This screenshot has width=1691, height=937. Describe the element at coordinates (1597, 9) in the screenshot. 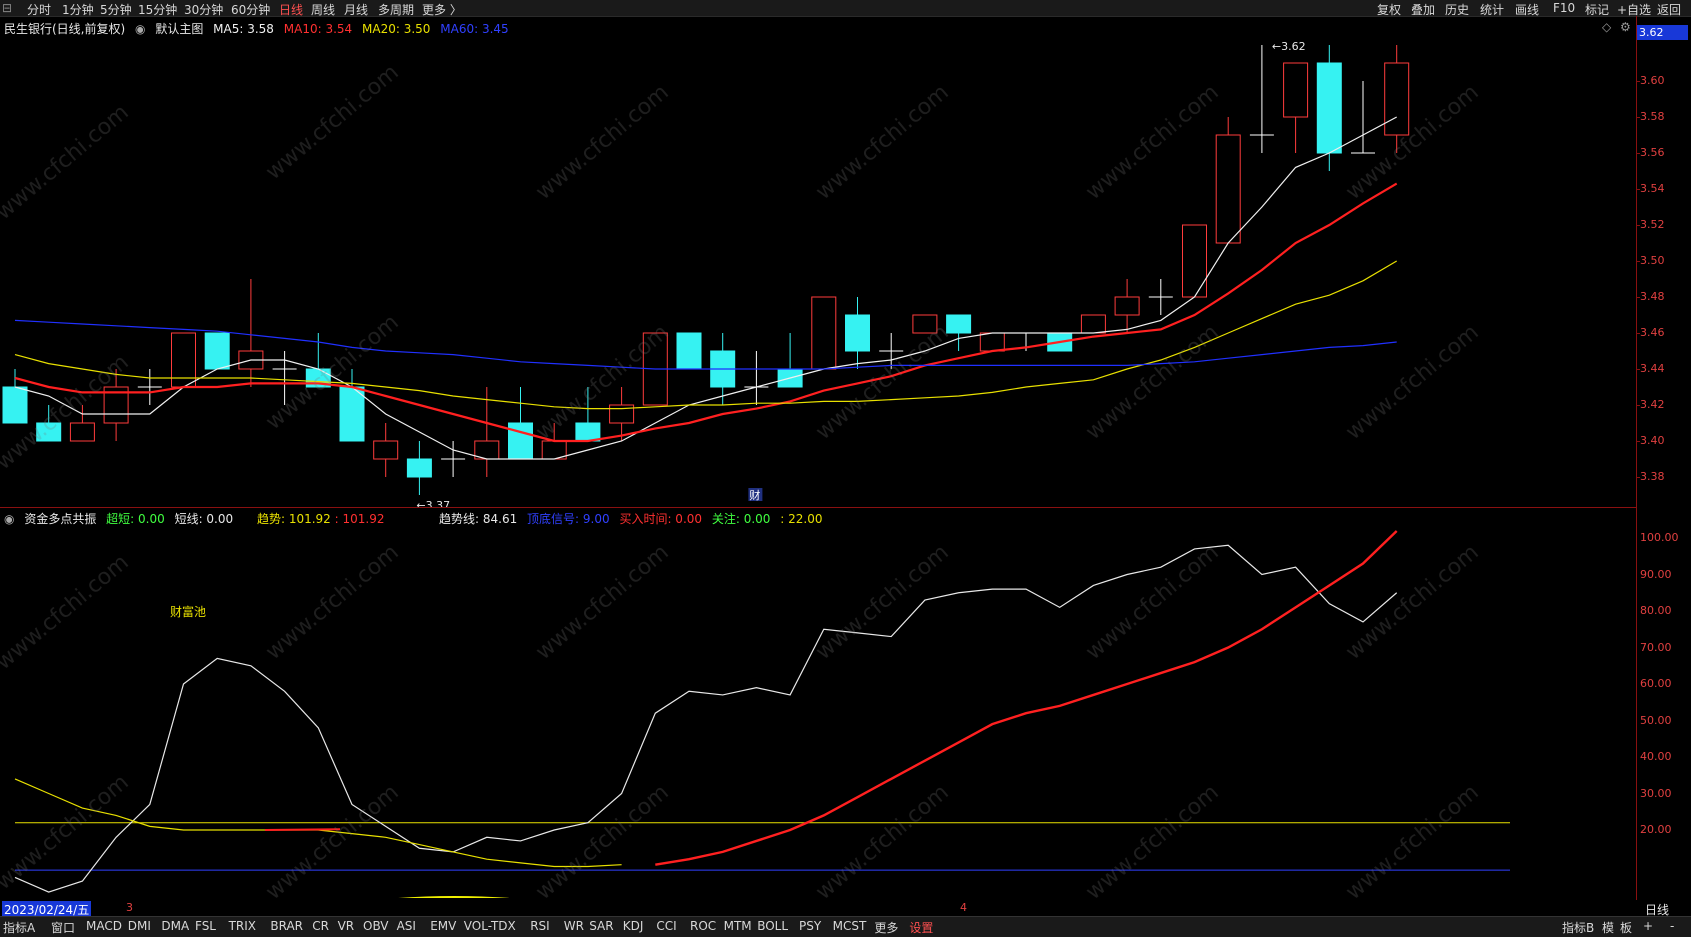

I see `menu-biaoji: 标记` at that location.